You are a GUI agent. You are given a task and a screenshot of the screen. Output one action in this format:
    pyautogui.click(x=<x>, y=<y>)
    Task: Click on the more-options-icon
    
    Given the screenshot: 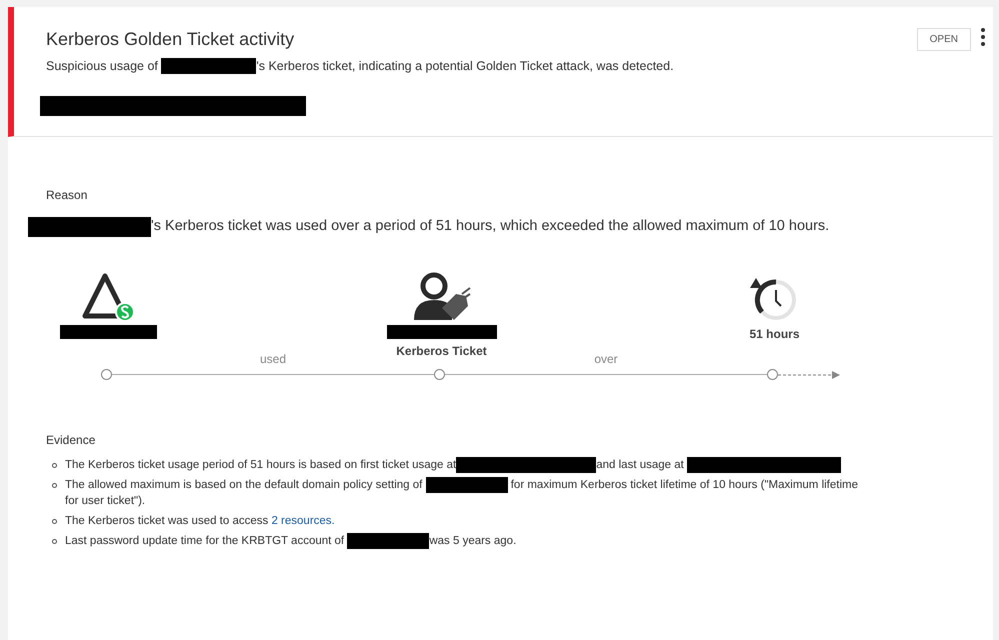 What is the action you would take?
    pyautogui.click(x=983, y=37)
    